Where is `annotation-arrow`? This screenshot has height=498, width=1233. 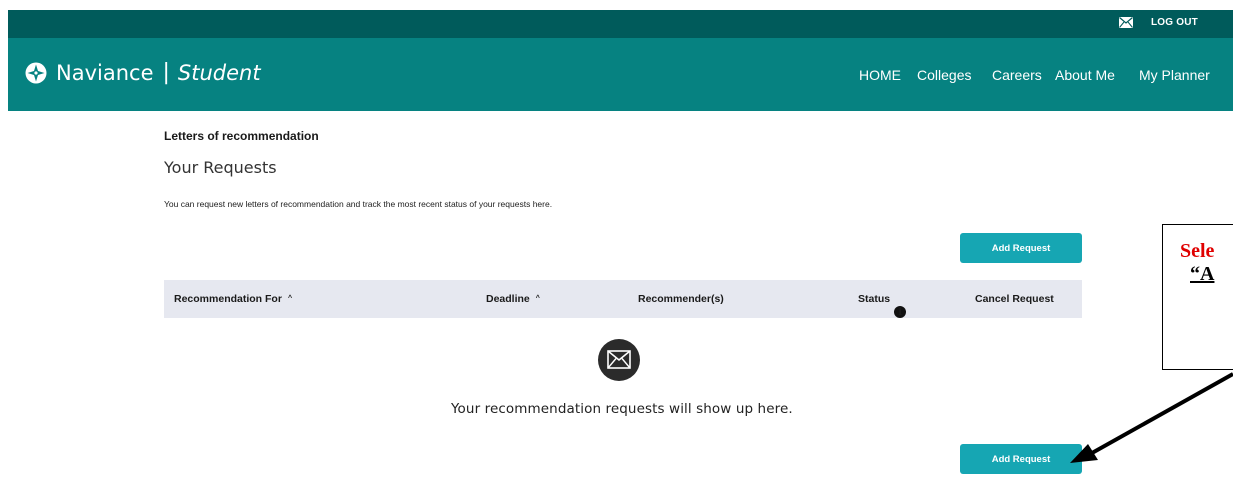 annotation-arrow is located at coordinates (1151, 417).